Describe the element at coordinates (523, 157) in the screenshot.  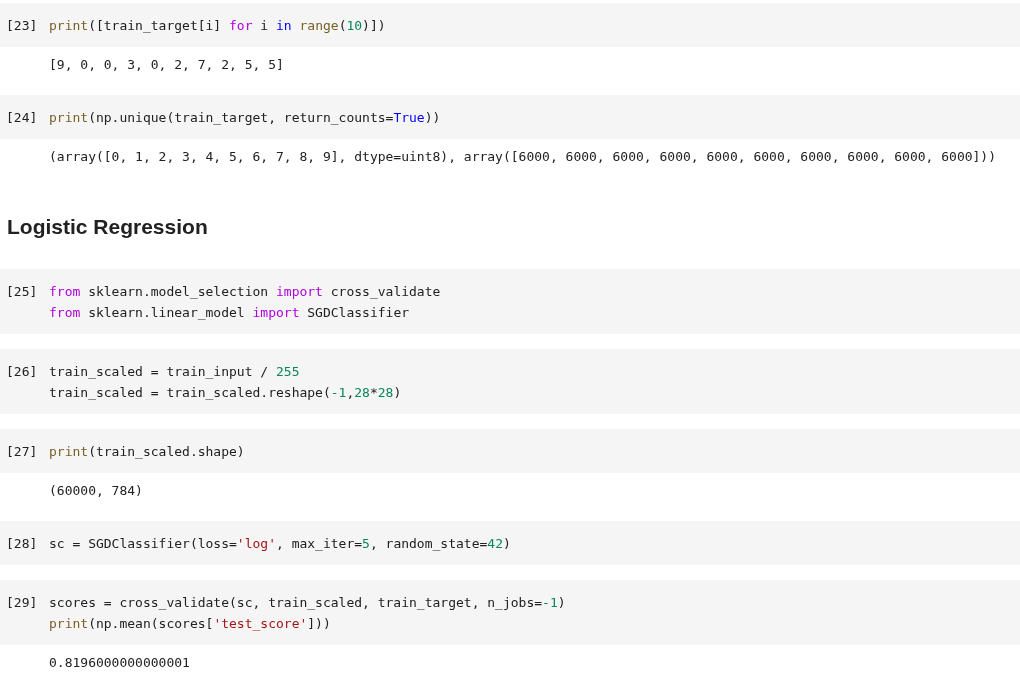
I see `cell-output: (array([0, 1, 2, 3, 4, 5, 6, 7, 8, 9], dtype=uint8), array([6000, 6000, 6000, 6000, 6000, 6000, 6000, 6000, 6000, 6000]))` at that location.